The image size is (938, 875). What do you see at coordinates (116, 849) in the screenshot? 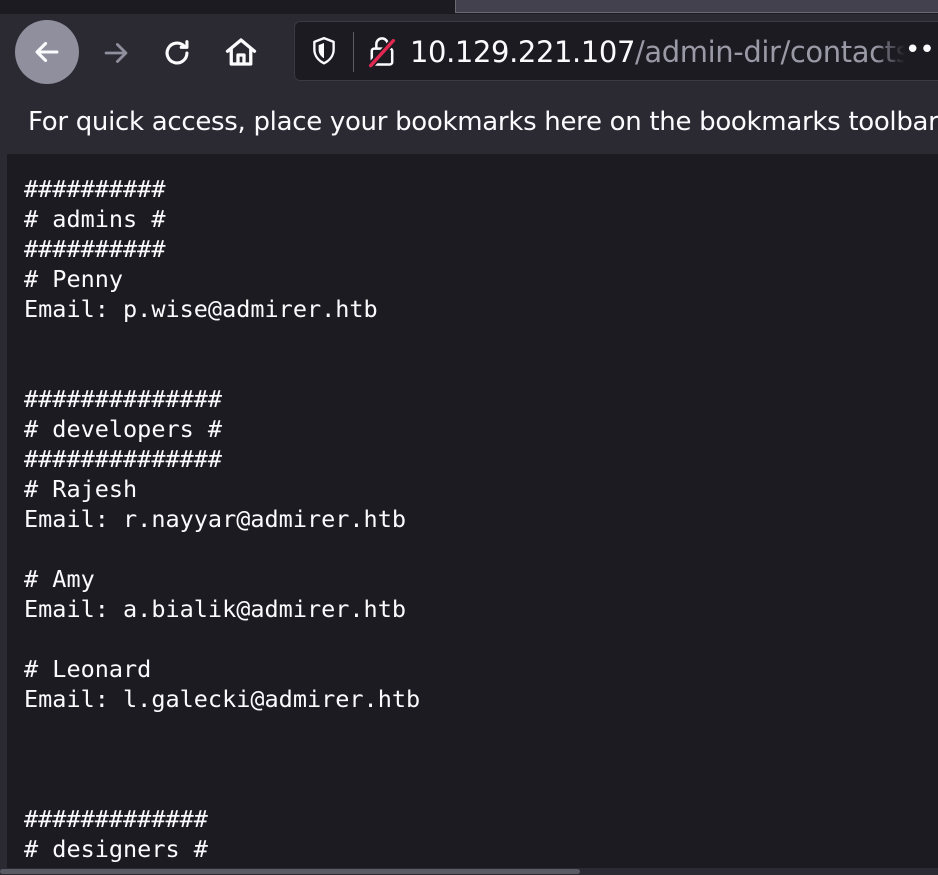
I see `text-line: # designers #` at bounding box center [116, 849].